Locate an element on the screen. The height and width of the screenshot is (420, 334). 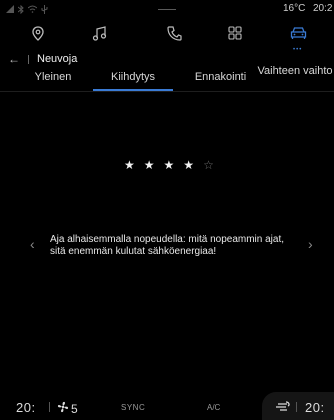
rating-stars: ★ ★ ★ ★ ☆ is located at coordinates (169, 165).